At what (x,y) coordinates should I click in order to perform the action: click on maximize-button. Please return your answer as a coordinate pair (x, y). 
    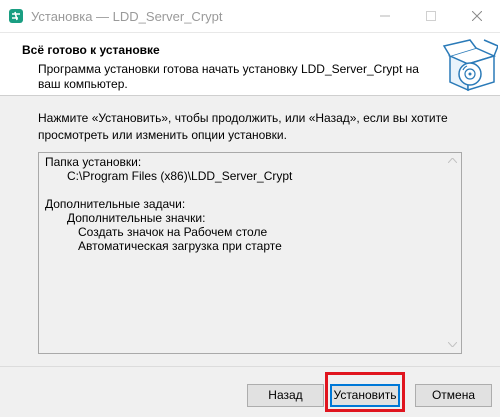
    Looking at the image, I should click on (431, 16).